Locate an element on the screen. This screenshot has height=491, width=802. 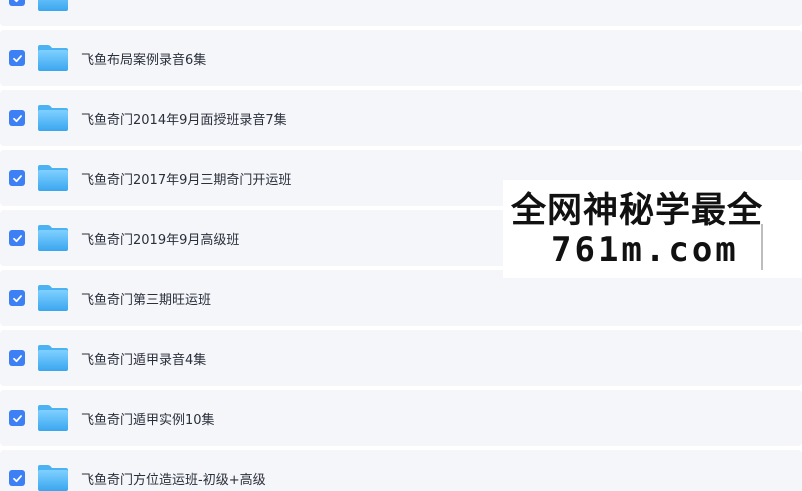
file-name: 飞鱼奇门方位造运班-初级+高级 is located at coordinates (173, 478).